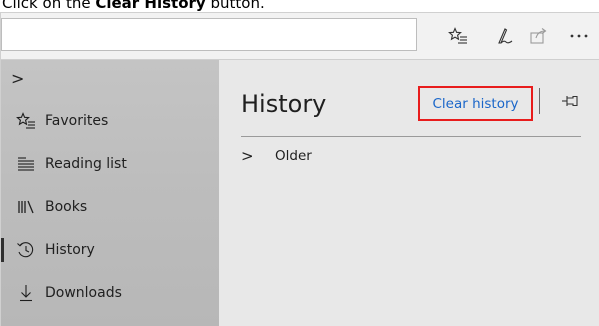  Describe the element at coordinates (293, 156) in the screenshot. I see `history-group-label: Older` at that location.